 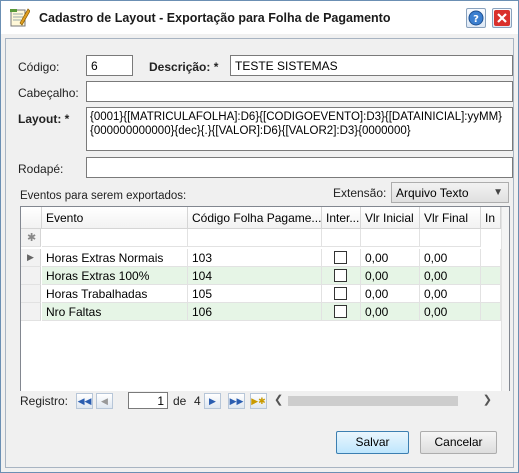 I want to click on table-row-codigo: 105, so click(x=255, y=294).